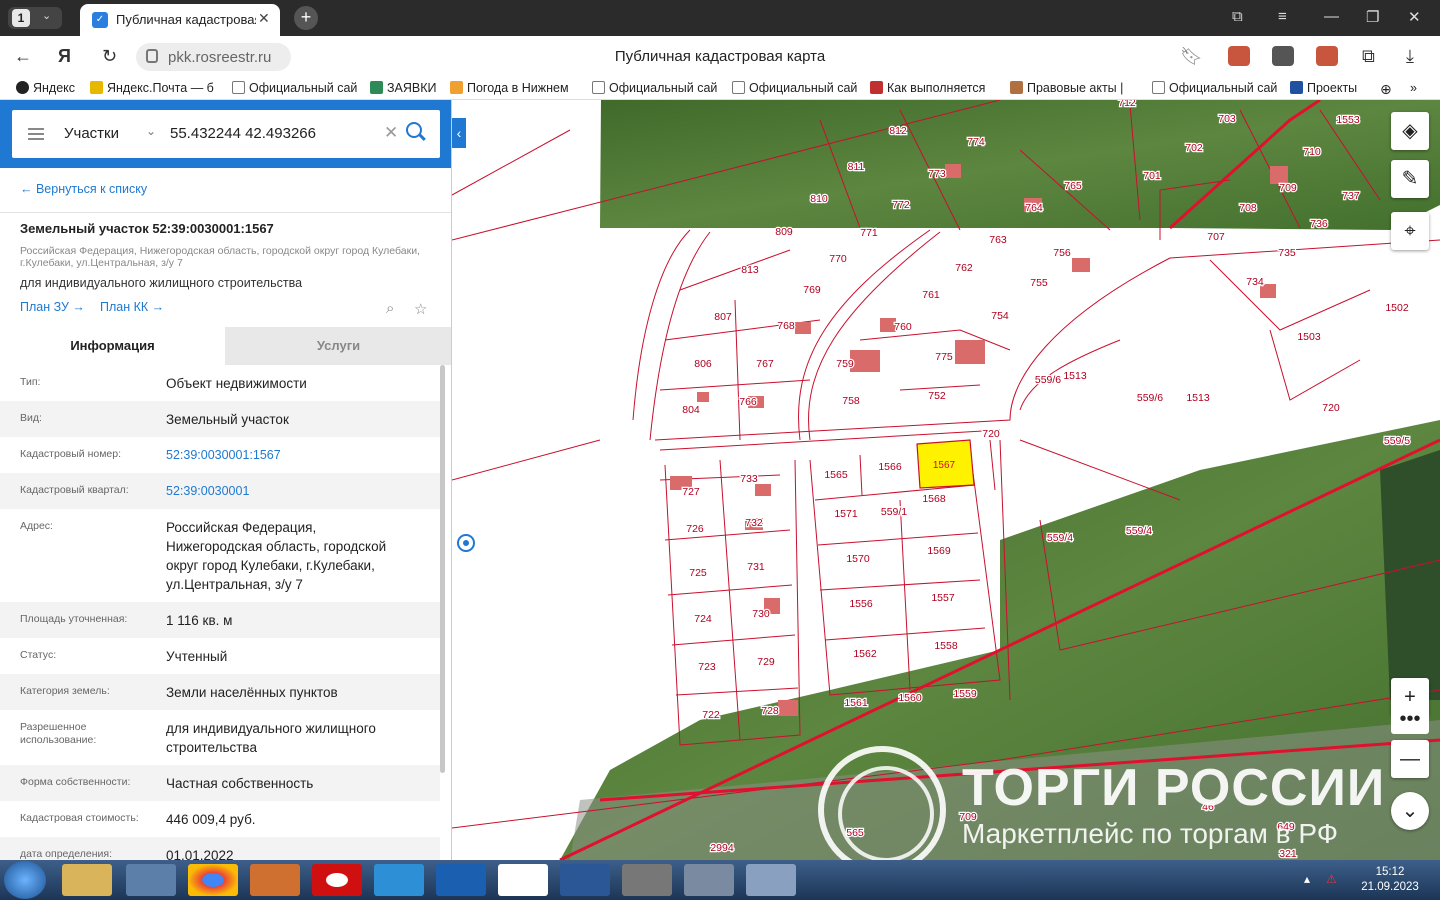 This screenshot has height=900, width=1440. What do you see at coordinates (23, 56) in the screenshot?
I see `back-icon: ←` at bounding box center [23, 56].